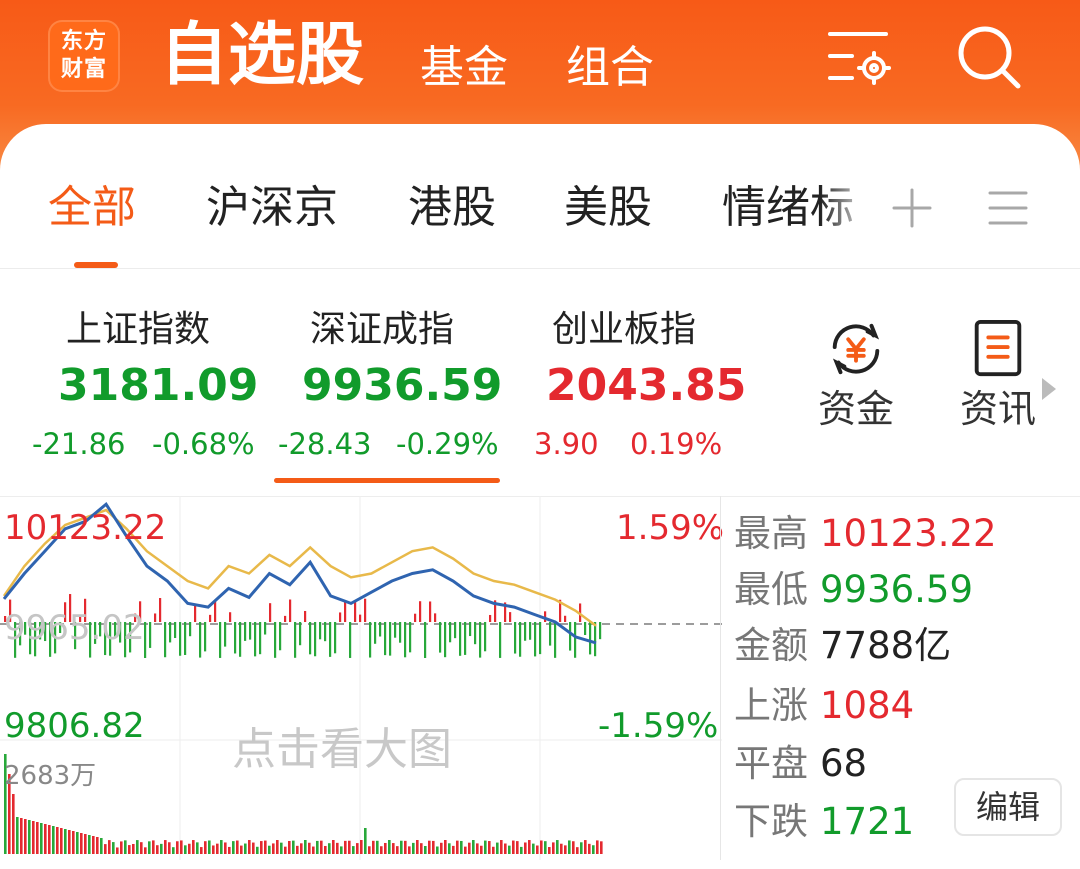 This screenshot has width=1080, height=869. What do you see at coordinates (850, 210) in the screenshot?
I see `tabs-fade-mask` at bounding box center [850, 210].